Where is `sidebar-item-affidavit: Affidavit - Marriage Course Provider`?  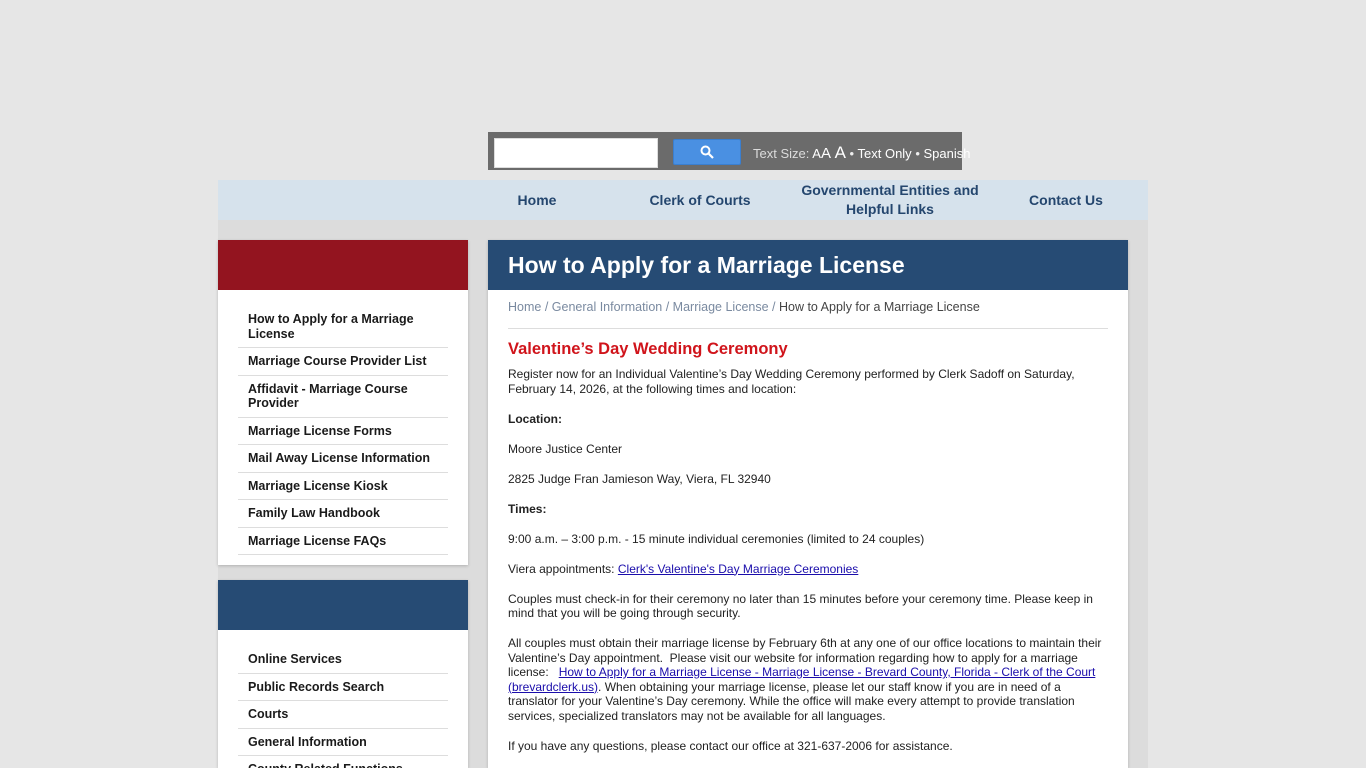
sidebar-item-affidavit: Affidavit - Marriage Course Provider is located at coordinates (343, 397).